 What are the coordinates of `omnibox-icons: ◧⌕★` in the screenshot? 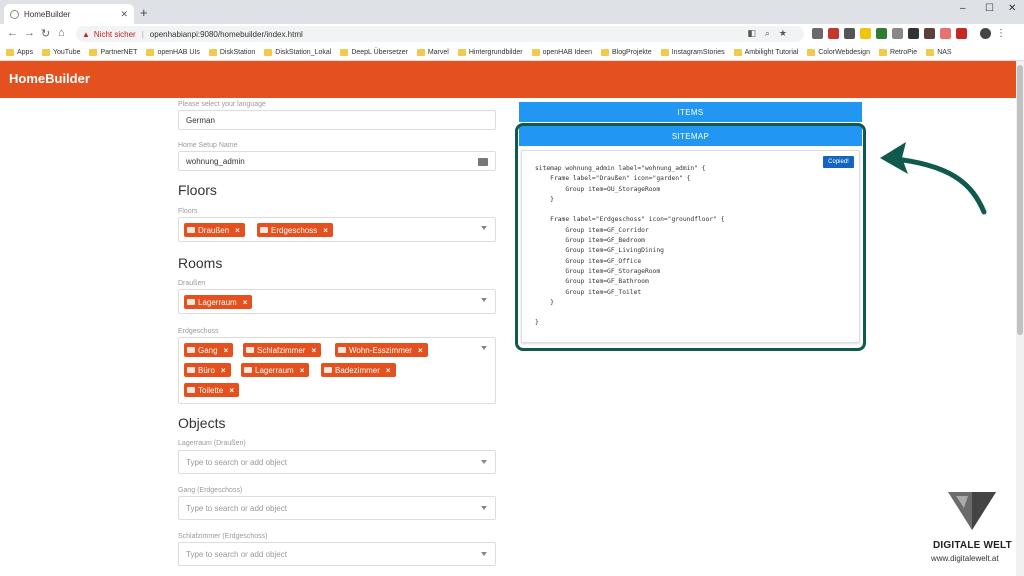 It's located at (771, 33).